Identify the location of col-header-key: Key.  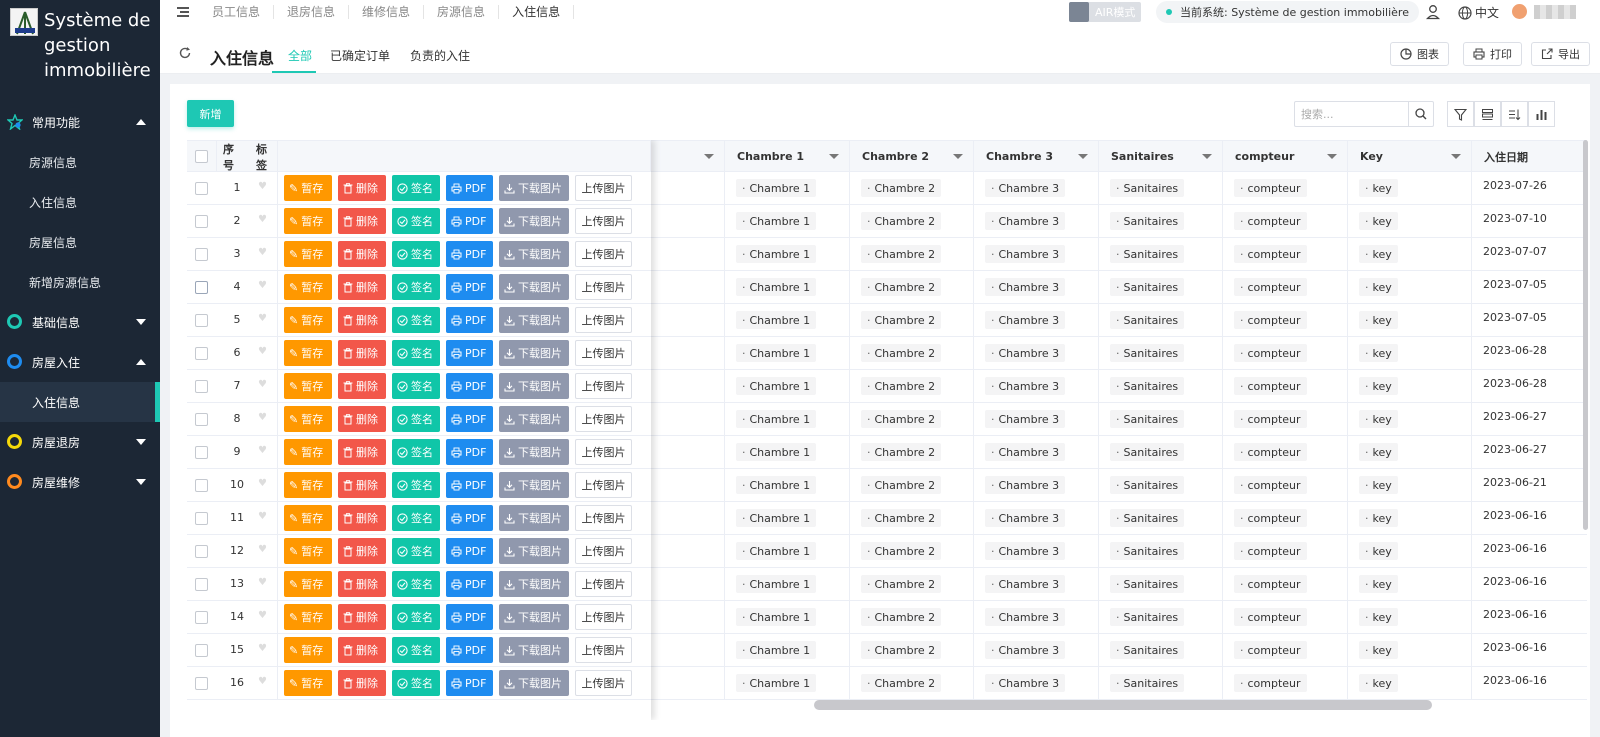
(1410, 156).